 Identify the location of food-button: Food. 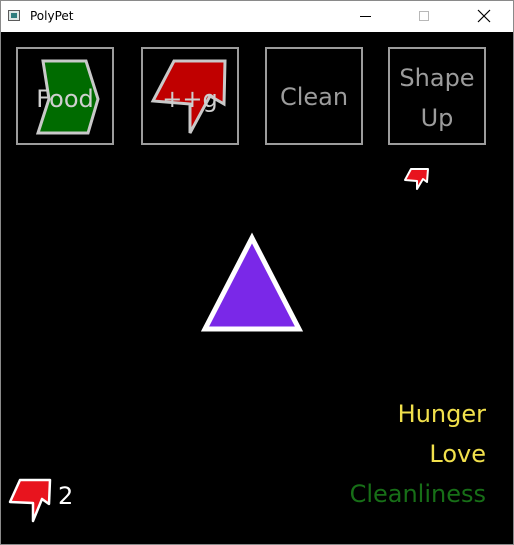
(65, 96).